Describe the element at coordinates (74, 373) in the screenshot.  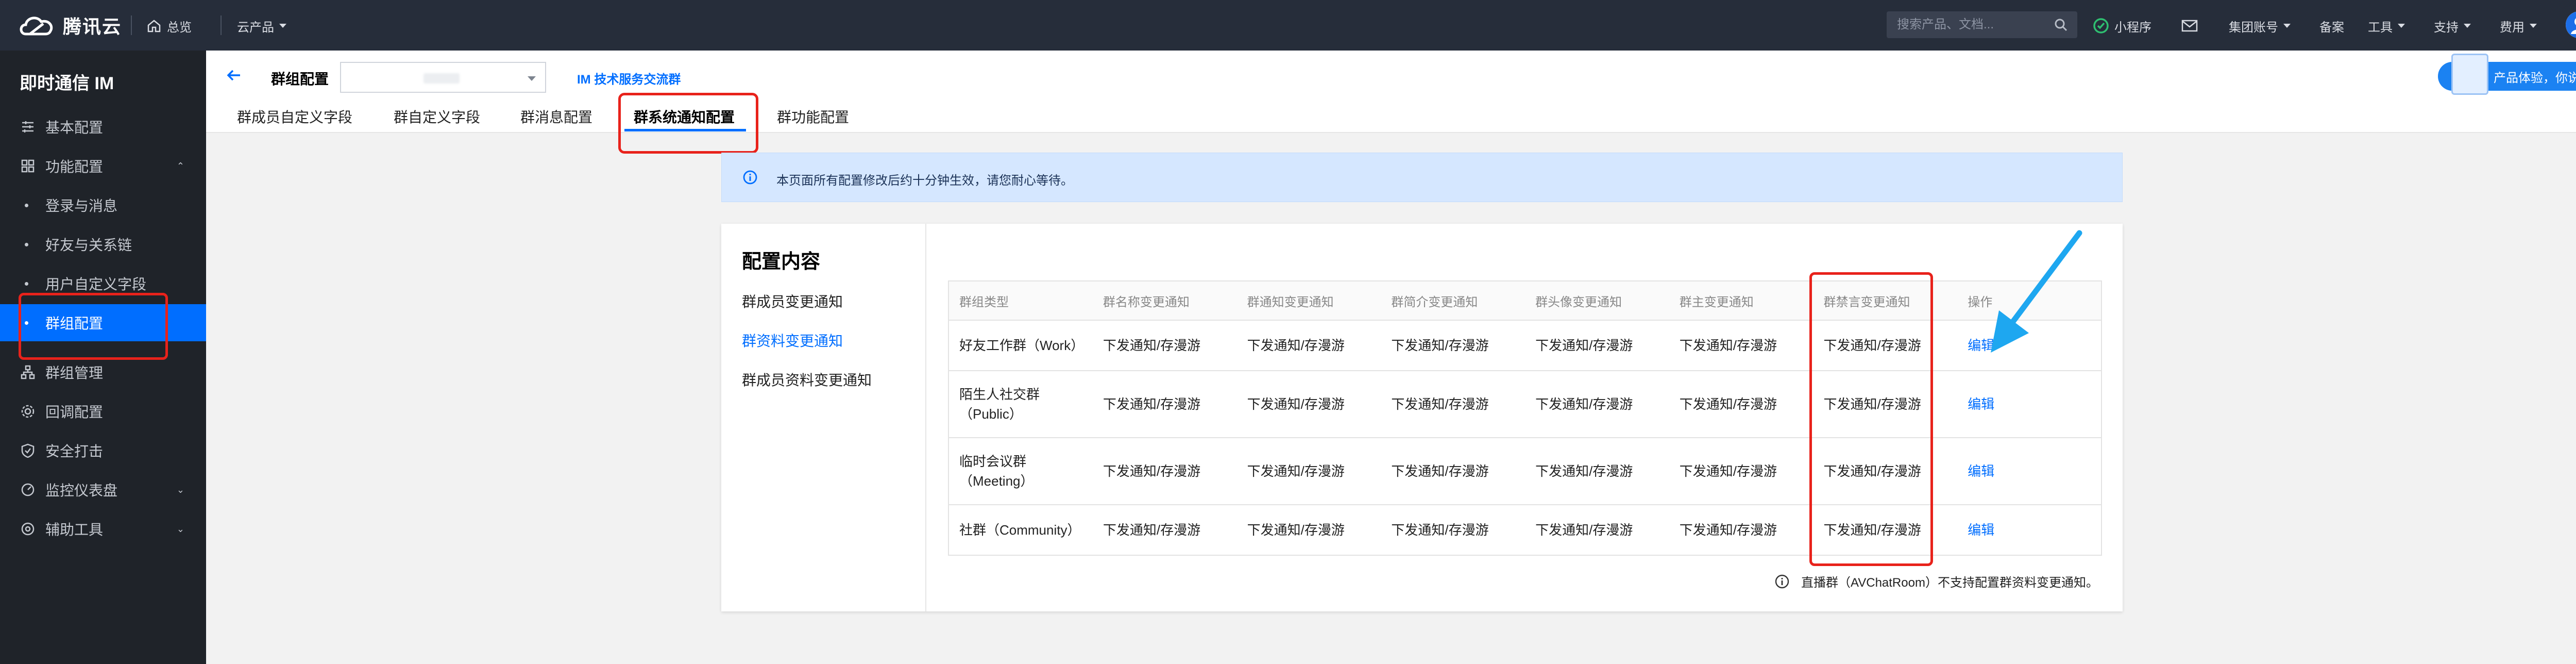
I see `sidebar-item-label: 群组管理` at that location.